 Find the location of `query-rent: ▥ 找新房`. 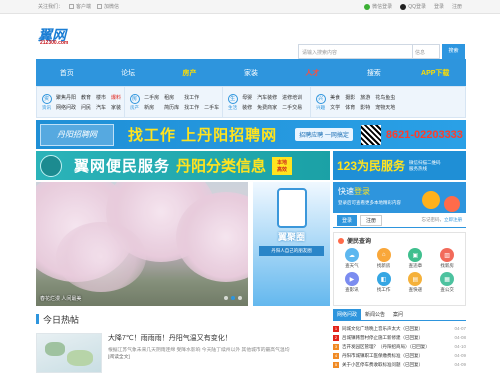

query-rent: ▥ 找新房 is located at coordinates (447, 258).